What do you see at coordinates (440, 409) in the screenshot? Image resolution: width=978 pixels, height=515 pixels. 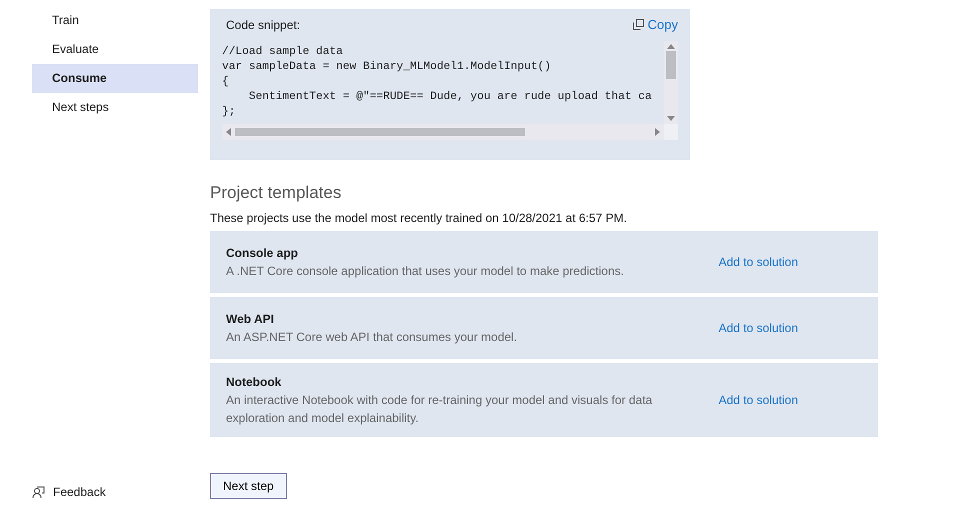 I see `template-description: An interactive Notebook with code for re-training your model and visuals for data exploration and model explainability.` at bounding box center [440, 409].